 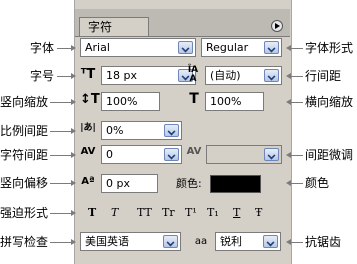 I want to click on font-family-select: Arial, so click(x=138, y=47).